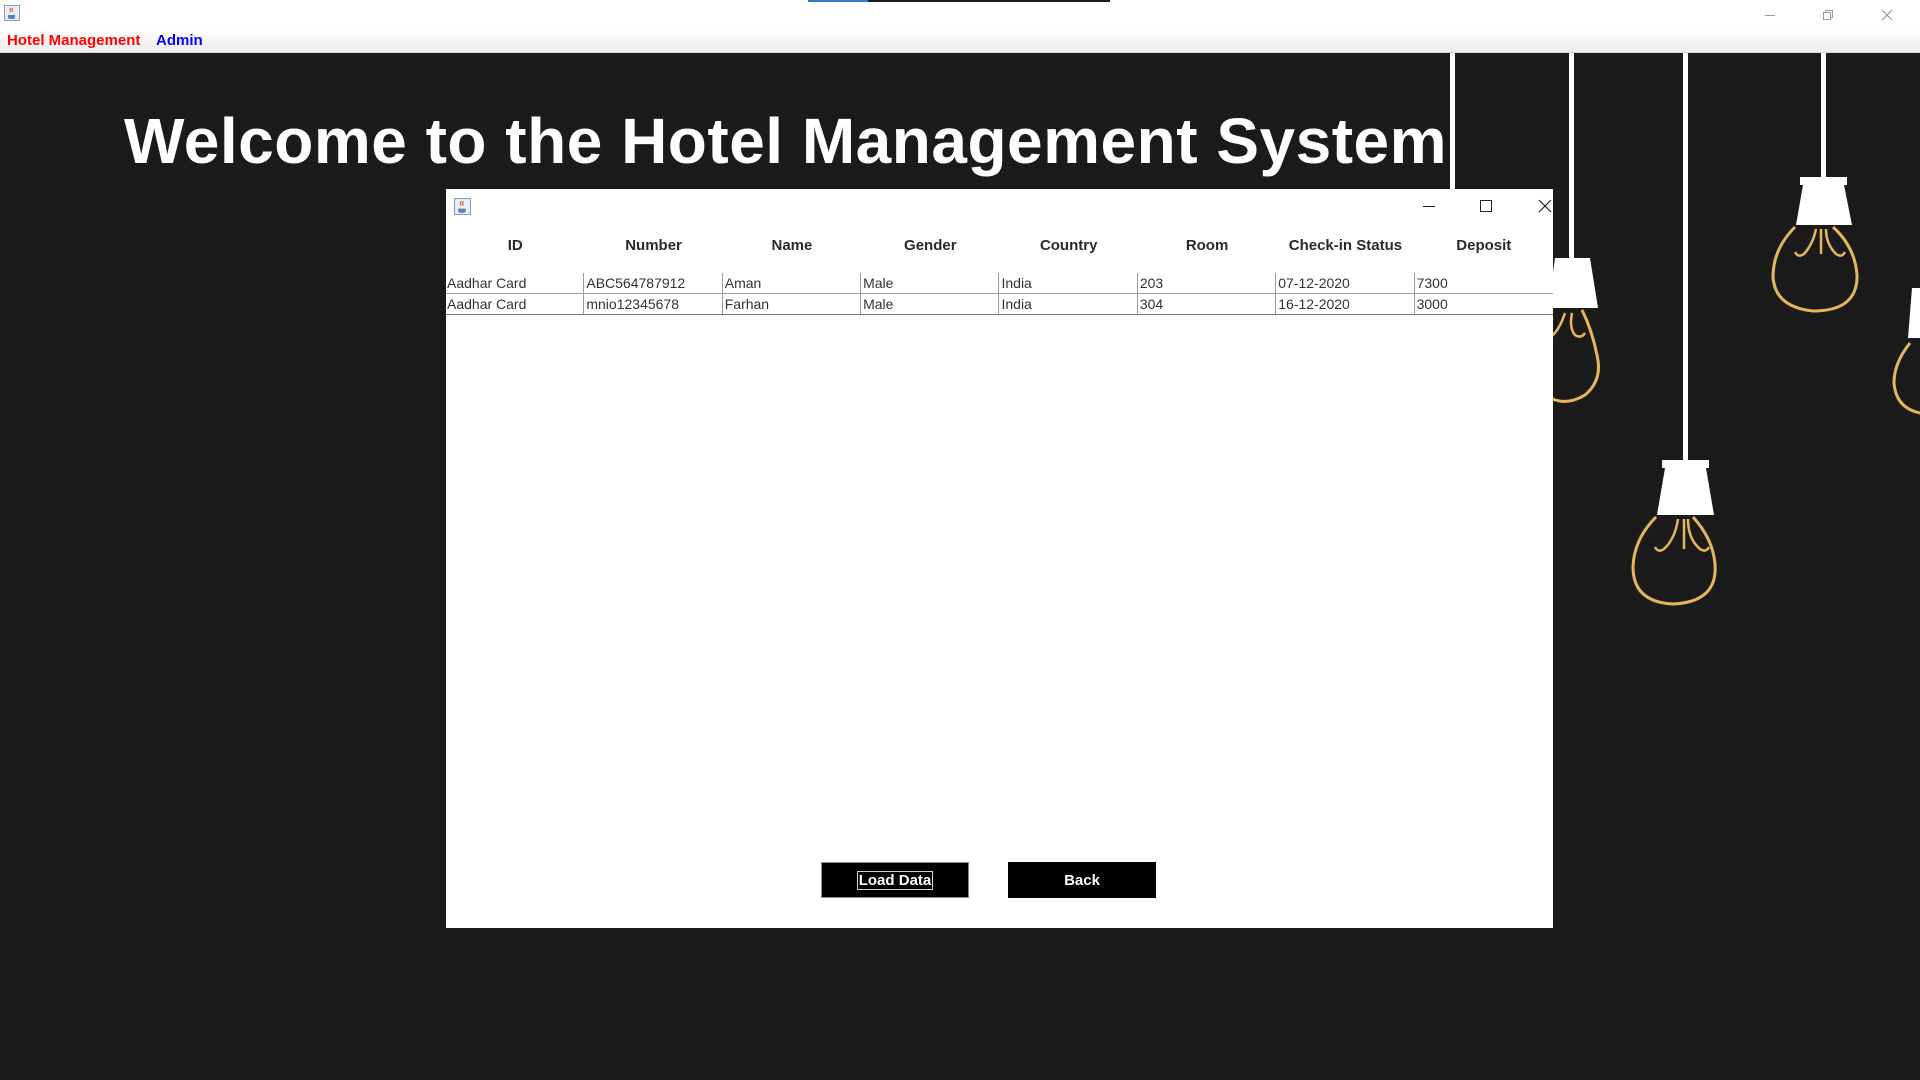 Image resolution: width=1920 pixels, height=1080 pixels. Describe the element at coordinates (959, 1) in the screenshot. I see `title-accent-bar` at that location.